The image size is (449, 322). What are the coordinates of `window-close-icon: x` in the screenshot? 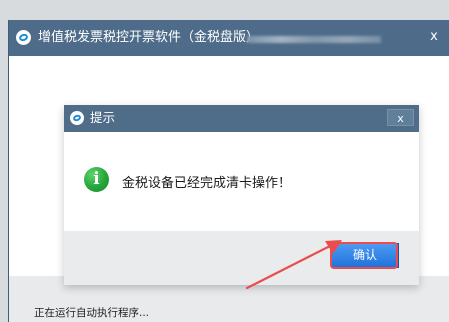 It's located at (434, 37).